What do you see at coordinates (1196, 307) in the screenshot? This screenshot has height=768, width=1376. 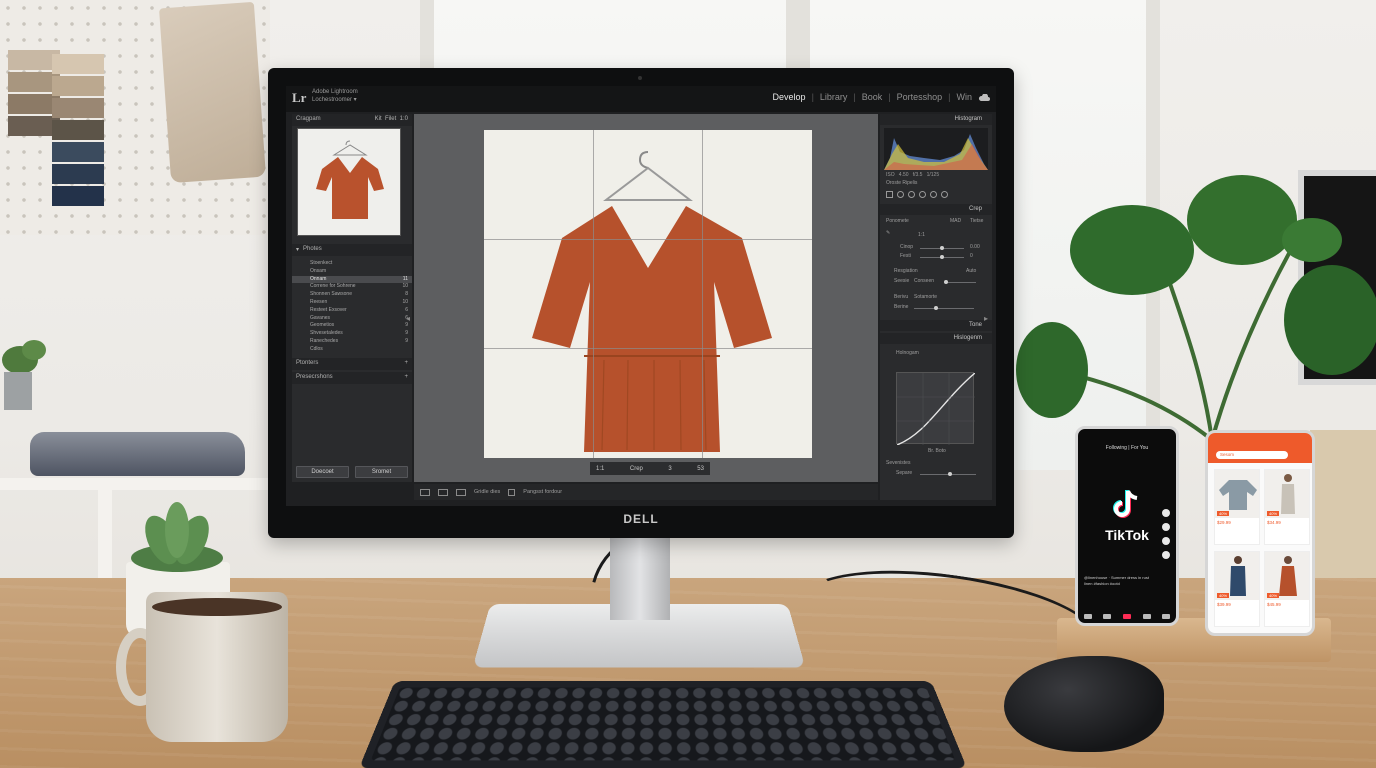 I see `monstera-plant` at bounding box center [1196, 307].